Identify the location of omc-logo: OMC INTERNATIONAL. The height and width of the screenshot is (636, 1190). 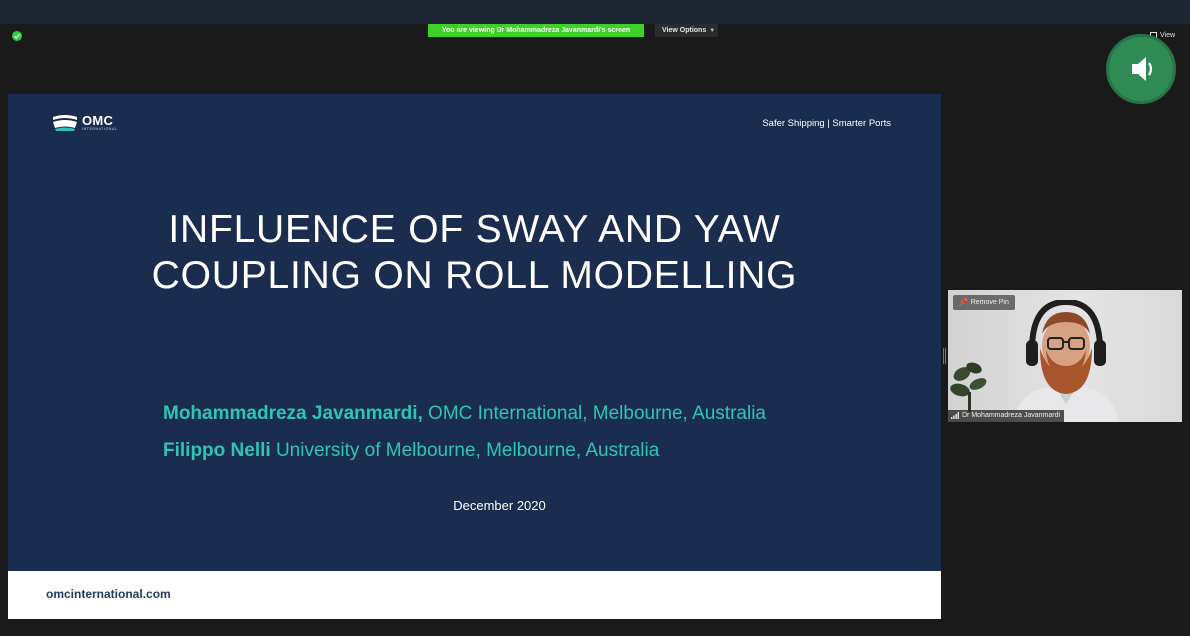
(92, 123).